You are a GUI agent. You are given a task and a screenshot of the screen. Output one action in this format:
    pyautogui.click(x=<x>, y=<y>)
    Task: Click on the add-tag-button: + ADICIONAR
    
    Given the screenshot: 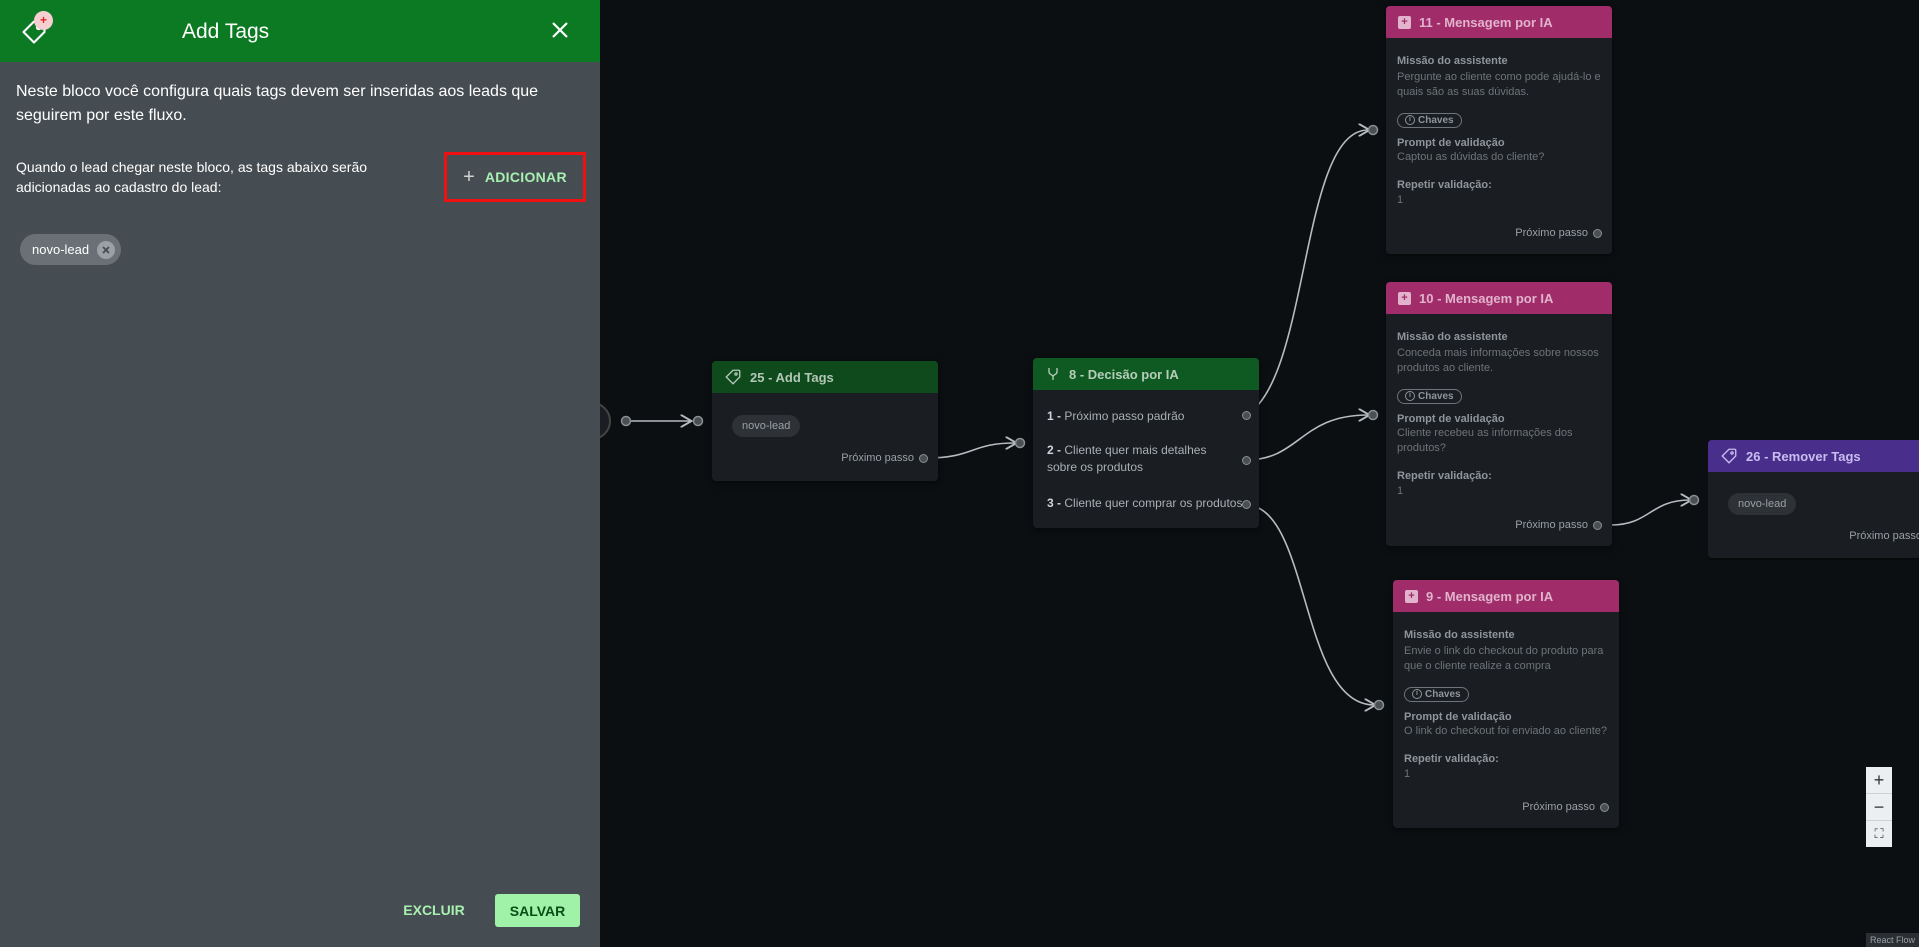 What is the action you would take?
    pyautogui.click(x=515, y=177)
    